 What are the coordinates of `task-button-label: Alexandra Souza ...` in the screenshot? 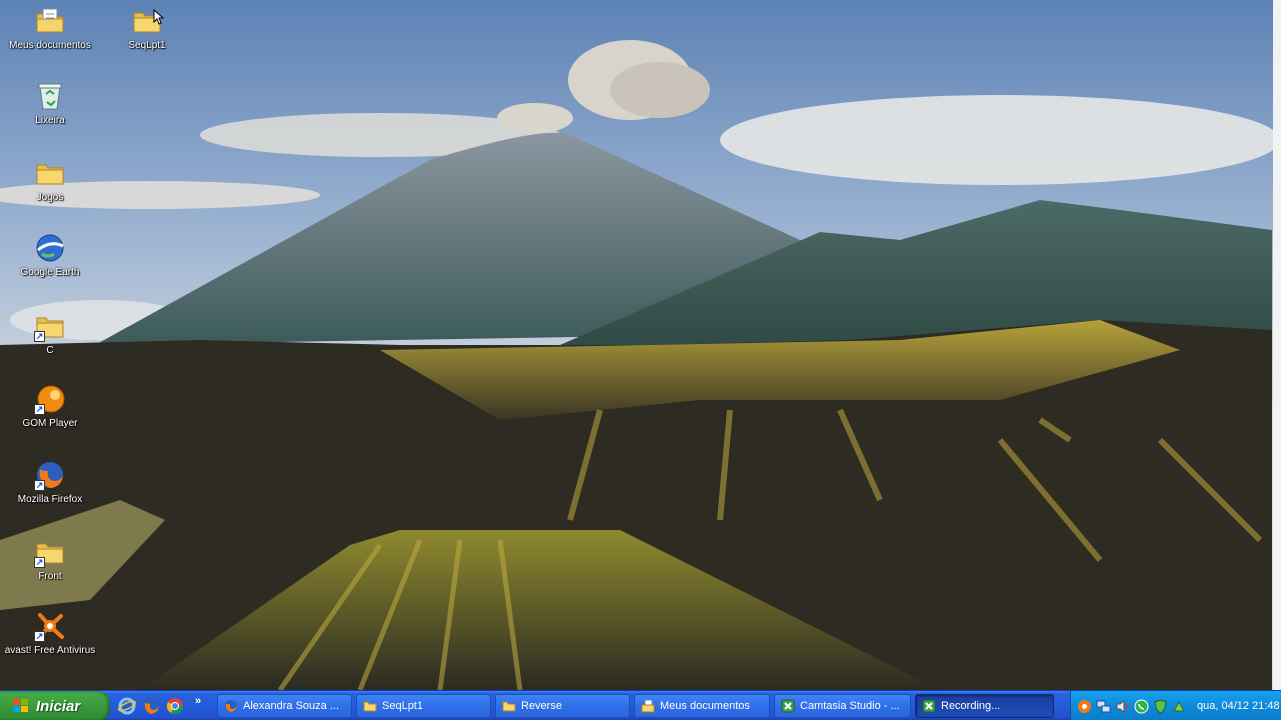 It's located at (291, 706).